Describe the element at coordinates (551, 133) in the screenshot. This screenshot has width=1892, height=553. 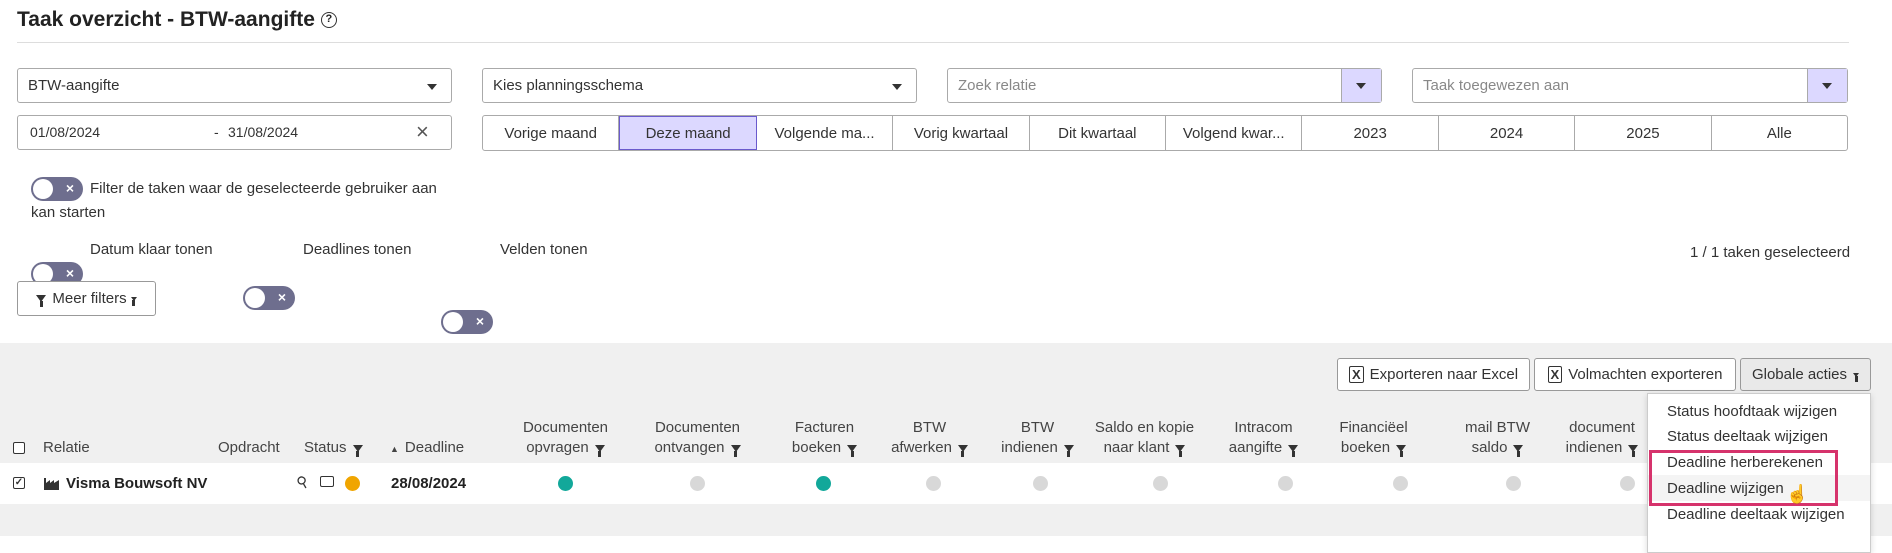
I see `period-prev-month: Vorige maand` at that location.